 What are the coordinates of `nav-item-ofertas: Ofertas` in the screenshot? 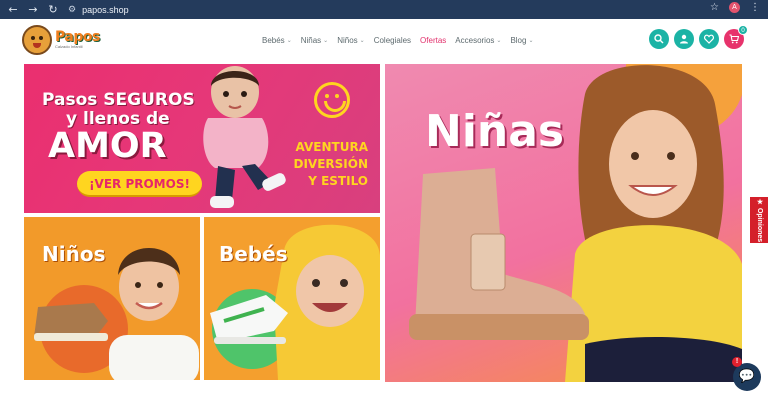 It's located at (433, 40).